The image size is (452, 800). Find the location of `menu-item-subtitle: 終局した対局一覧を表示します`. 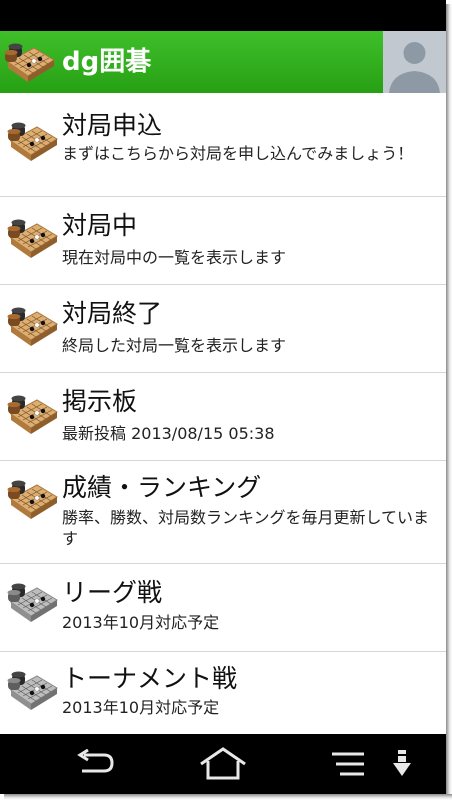

menu-item-subtitle: 終局した対局一覧を表示します is located at coordinates (174, 345).